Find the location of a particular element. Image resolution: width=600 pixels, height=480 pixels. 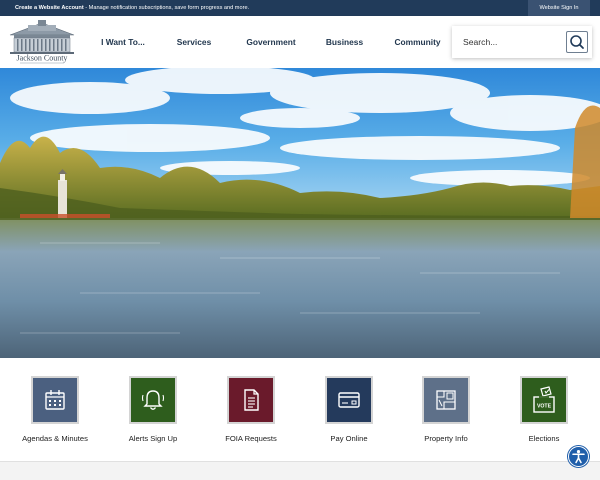

nav-services: Services is located at coordinates (194, 42).